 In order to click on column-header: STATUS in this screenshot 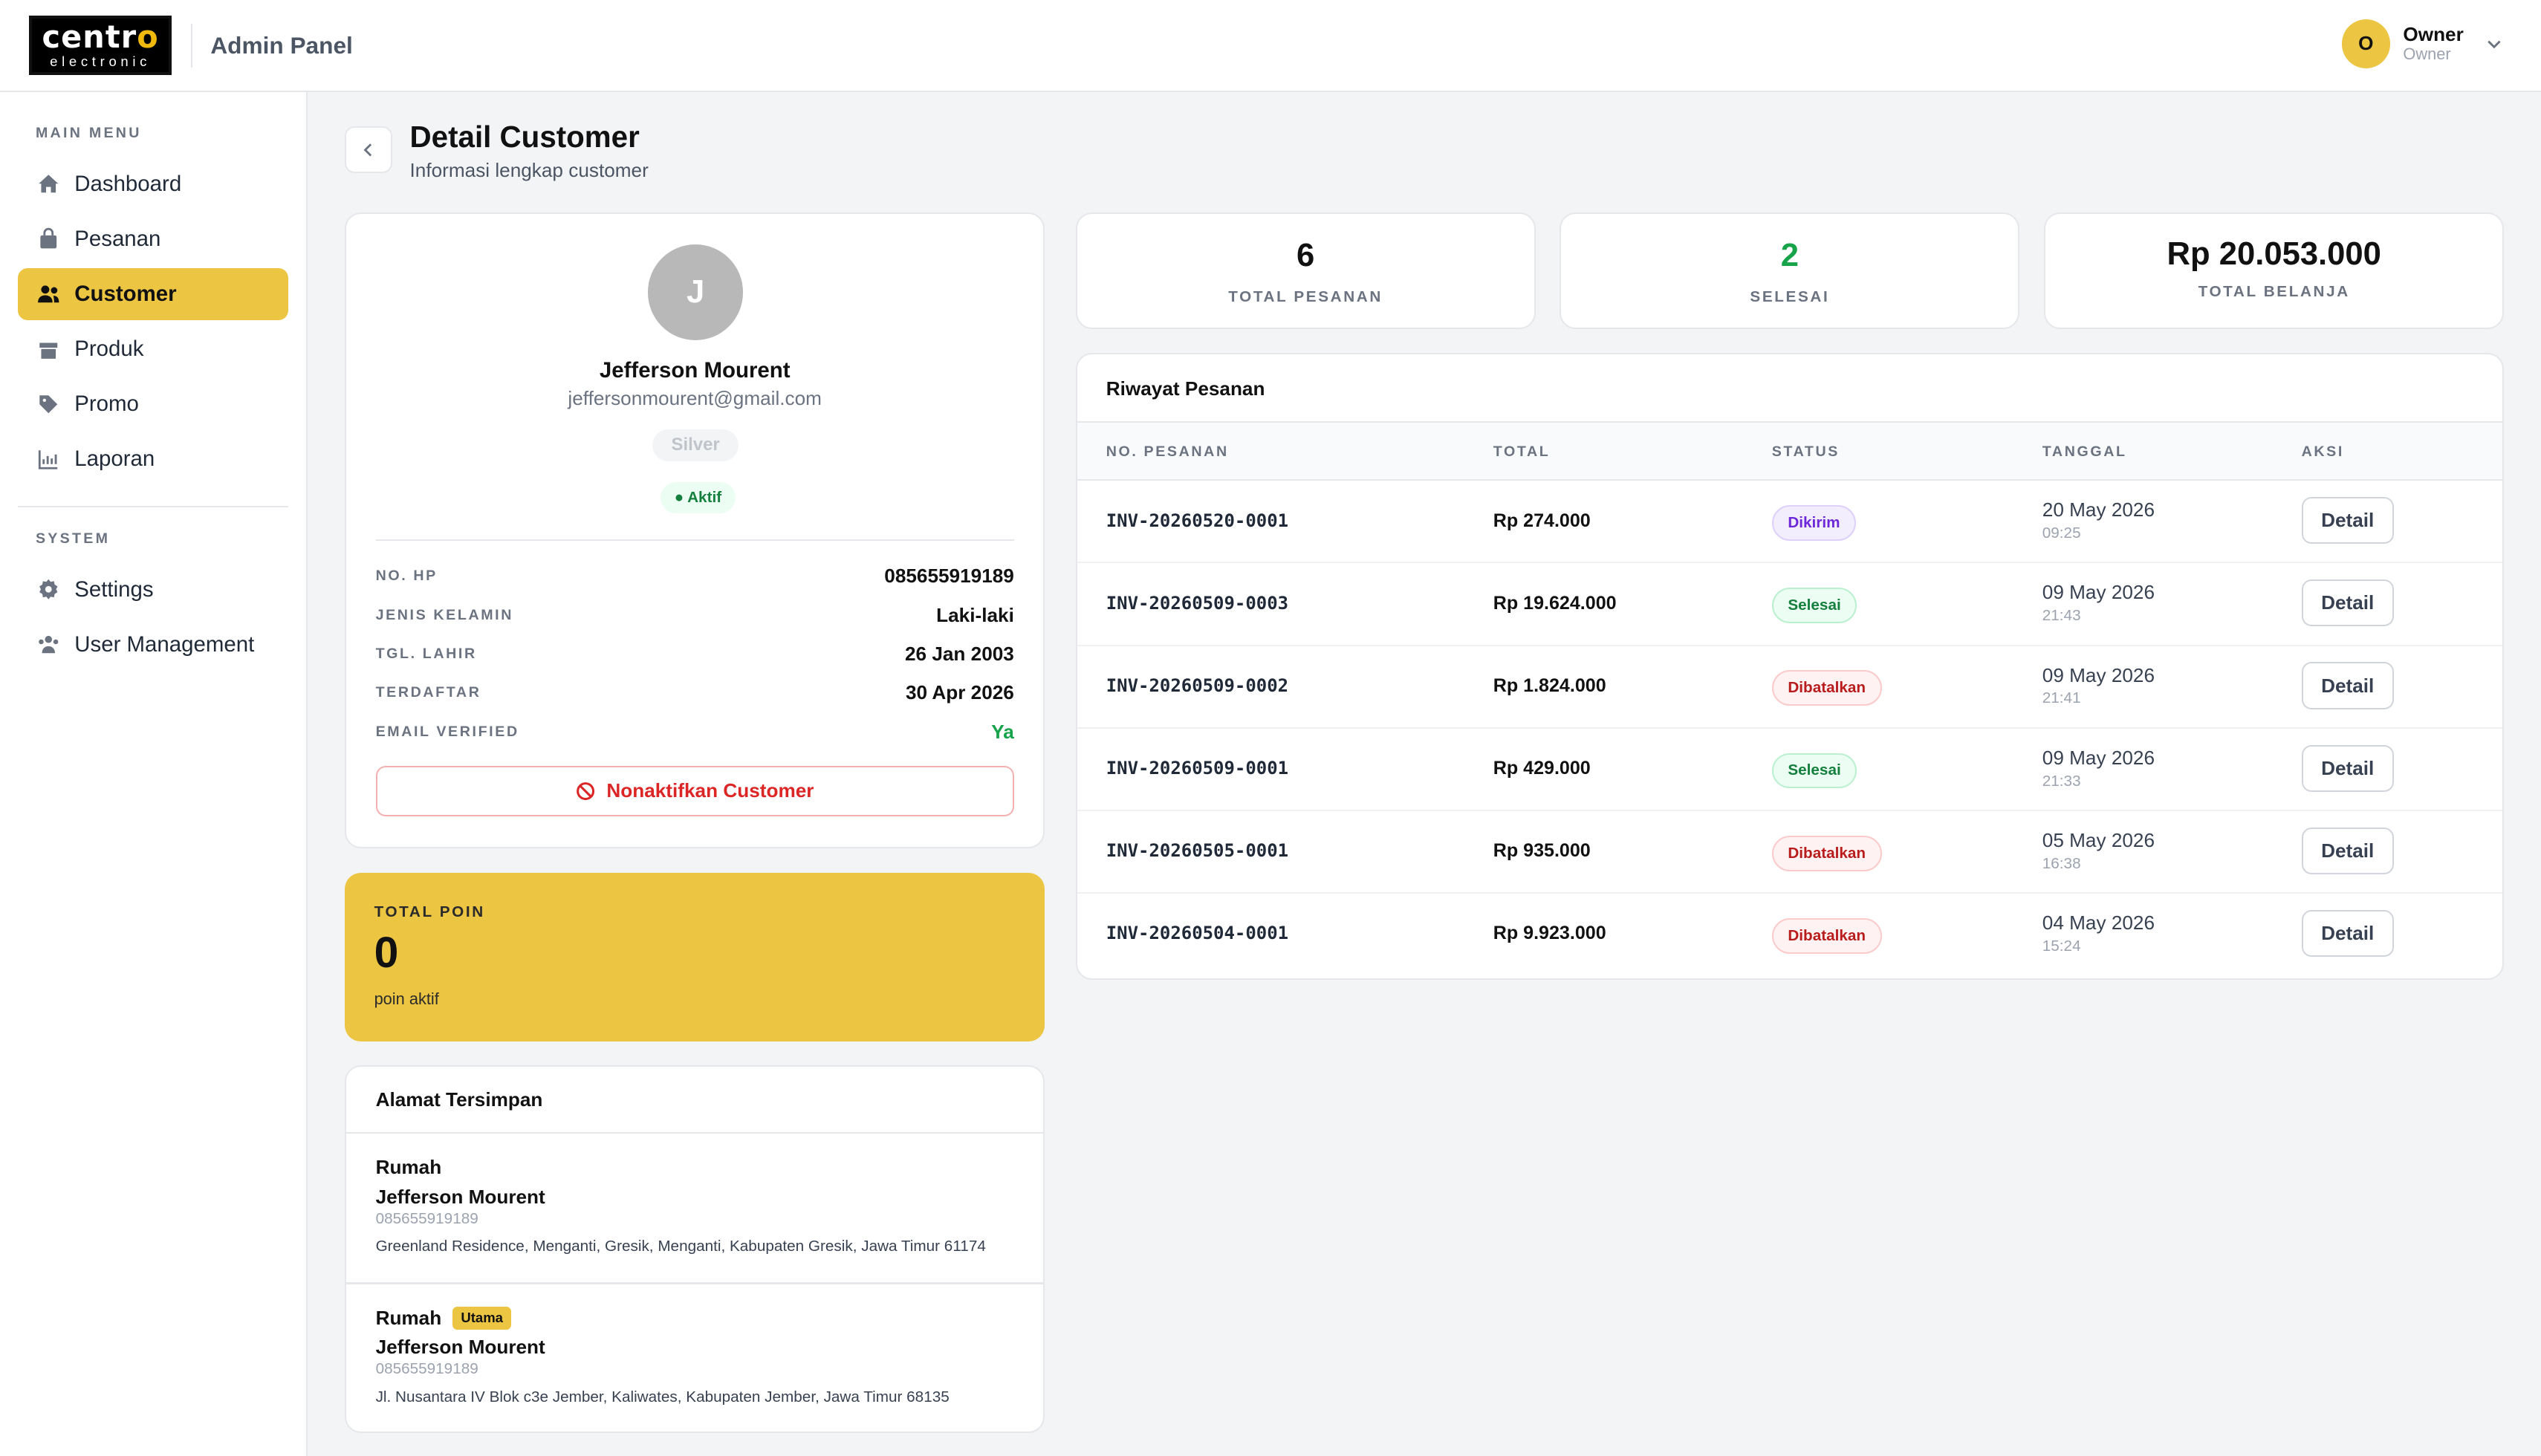, I will do `click(1806, 451)`.